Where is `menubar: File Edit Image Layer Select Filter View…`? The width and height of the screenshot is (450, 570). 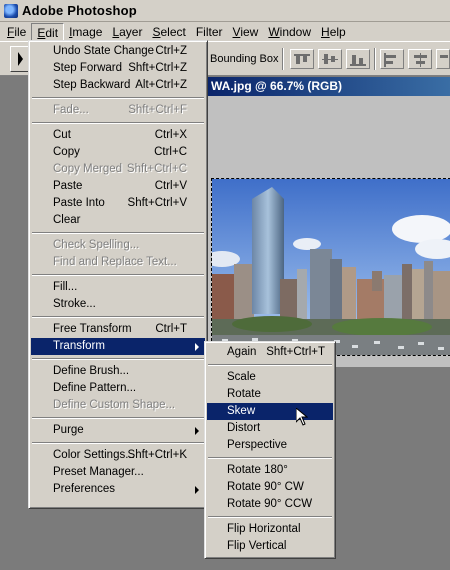
menubar: File Edit Image Layer Select Filter View… is located at coordinates (225, 32).